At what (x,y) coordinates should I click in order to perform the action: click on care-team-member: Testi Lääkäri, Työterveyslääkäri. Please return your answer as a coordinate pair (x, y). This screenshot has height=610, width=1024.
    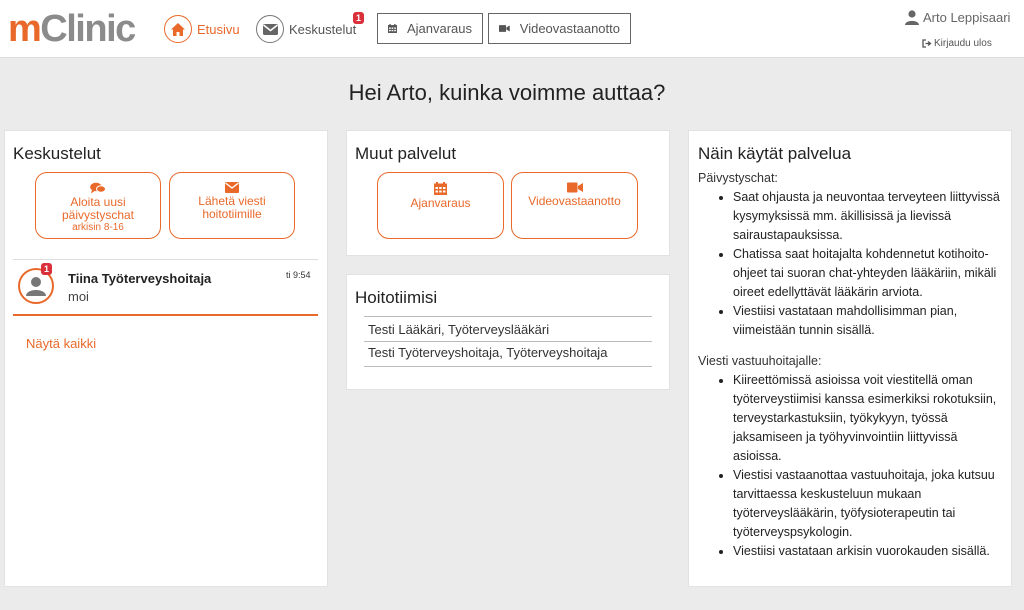
    Looking at the image, I should click on (459, 329).